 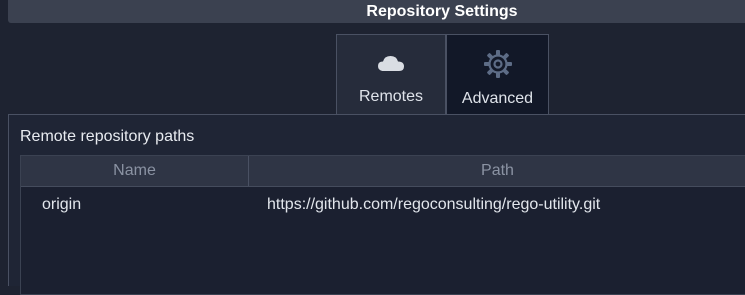 What do you see at coordinates (497, 98) in the screenshot?
I see `tab-advanced-label: Advanced` at bounding box center [497, 98].